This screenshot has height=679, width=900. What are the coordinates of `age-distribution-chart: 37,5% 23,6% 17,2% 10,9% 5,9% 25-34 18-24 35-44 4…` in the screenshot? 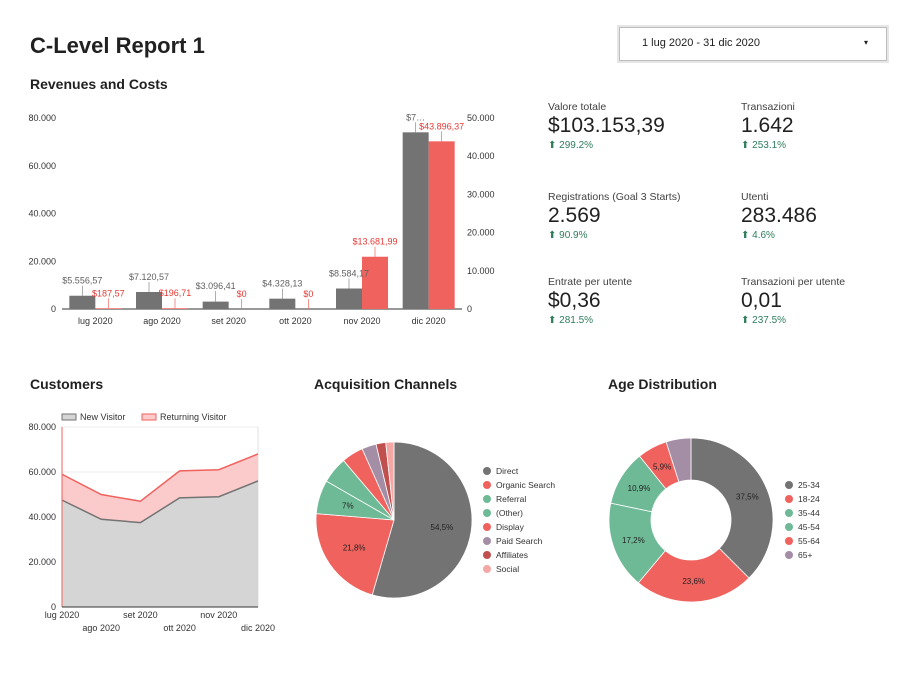 It's located at (714, 520).